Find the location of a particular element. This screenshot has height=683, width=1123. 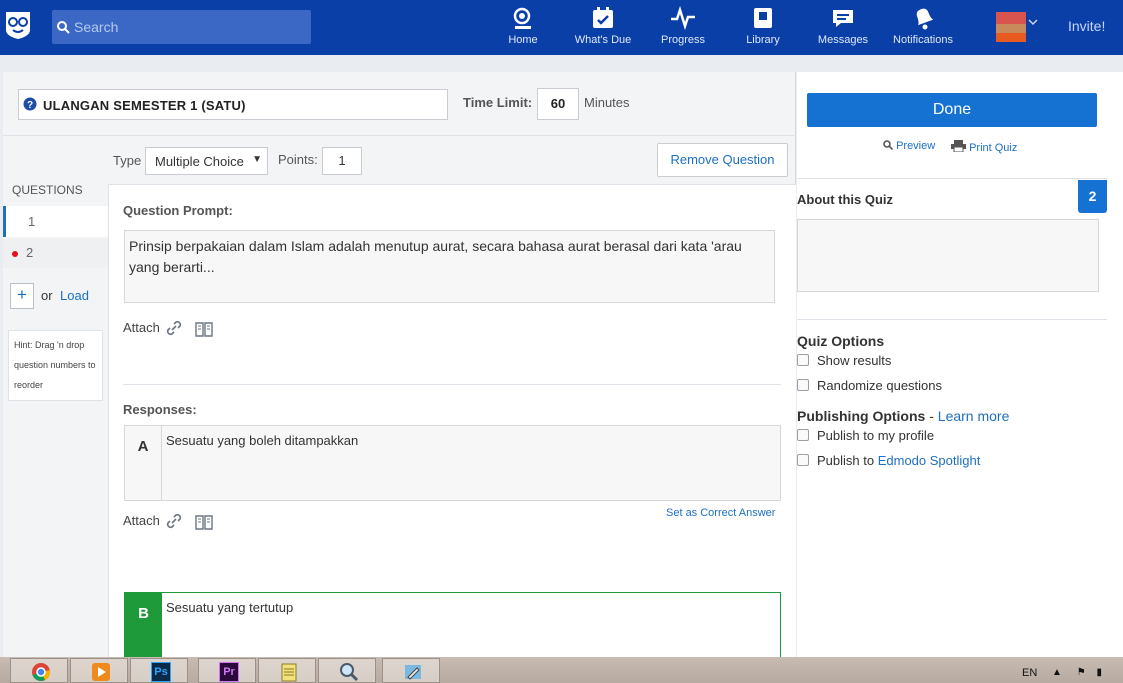

answer-letter: A is located at coordinates (143, 463).